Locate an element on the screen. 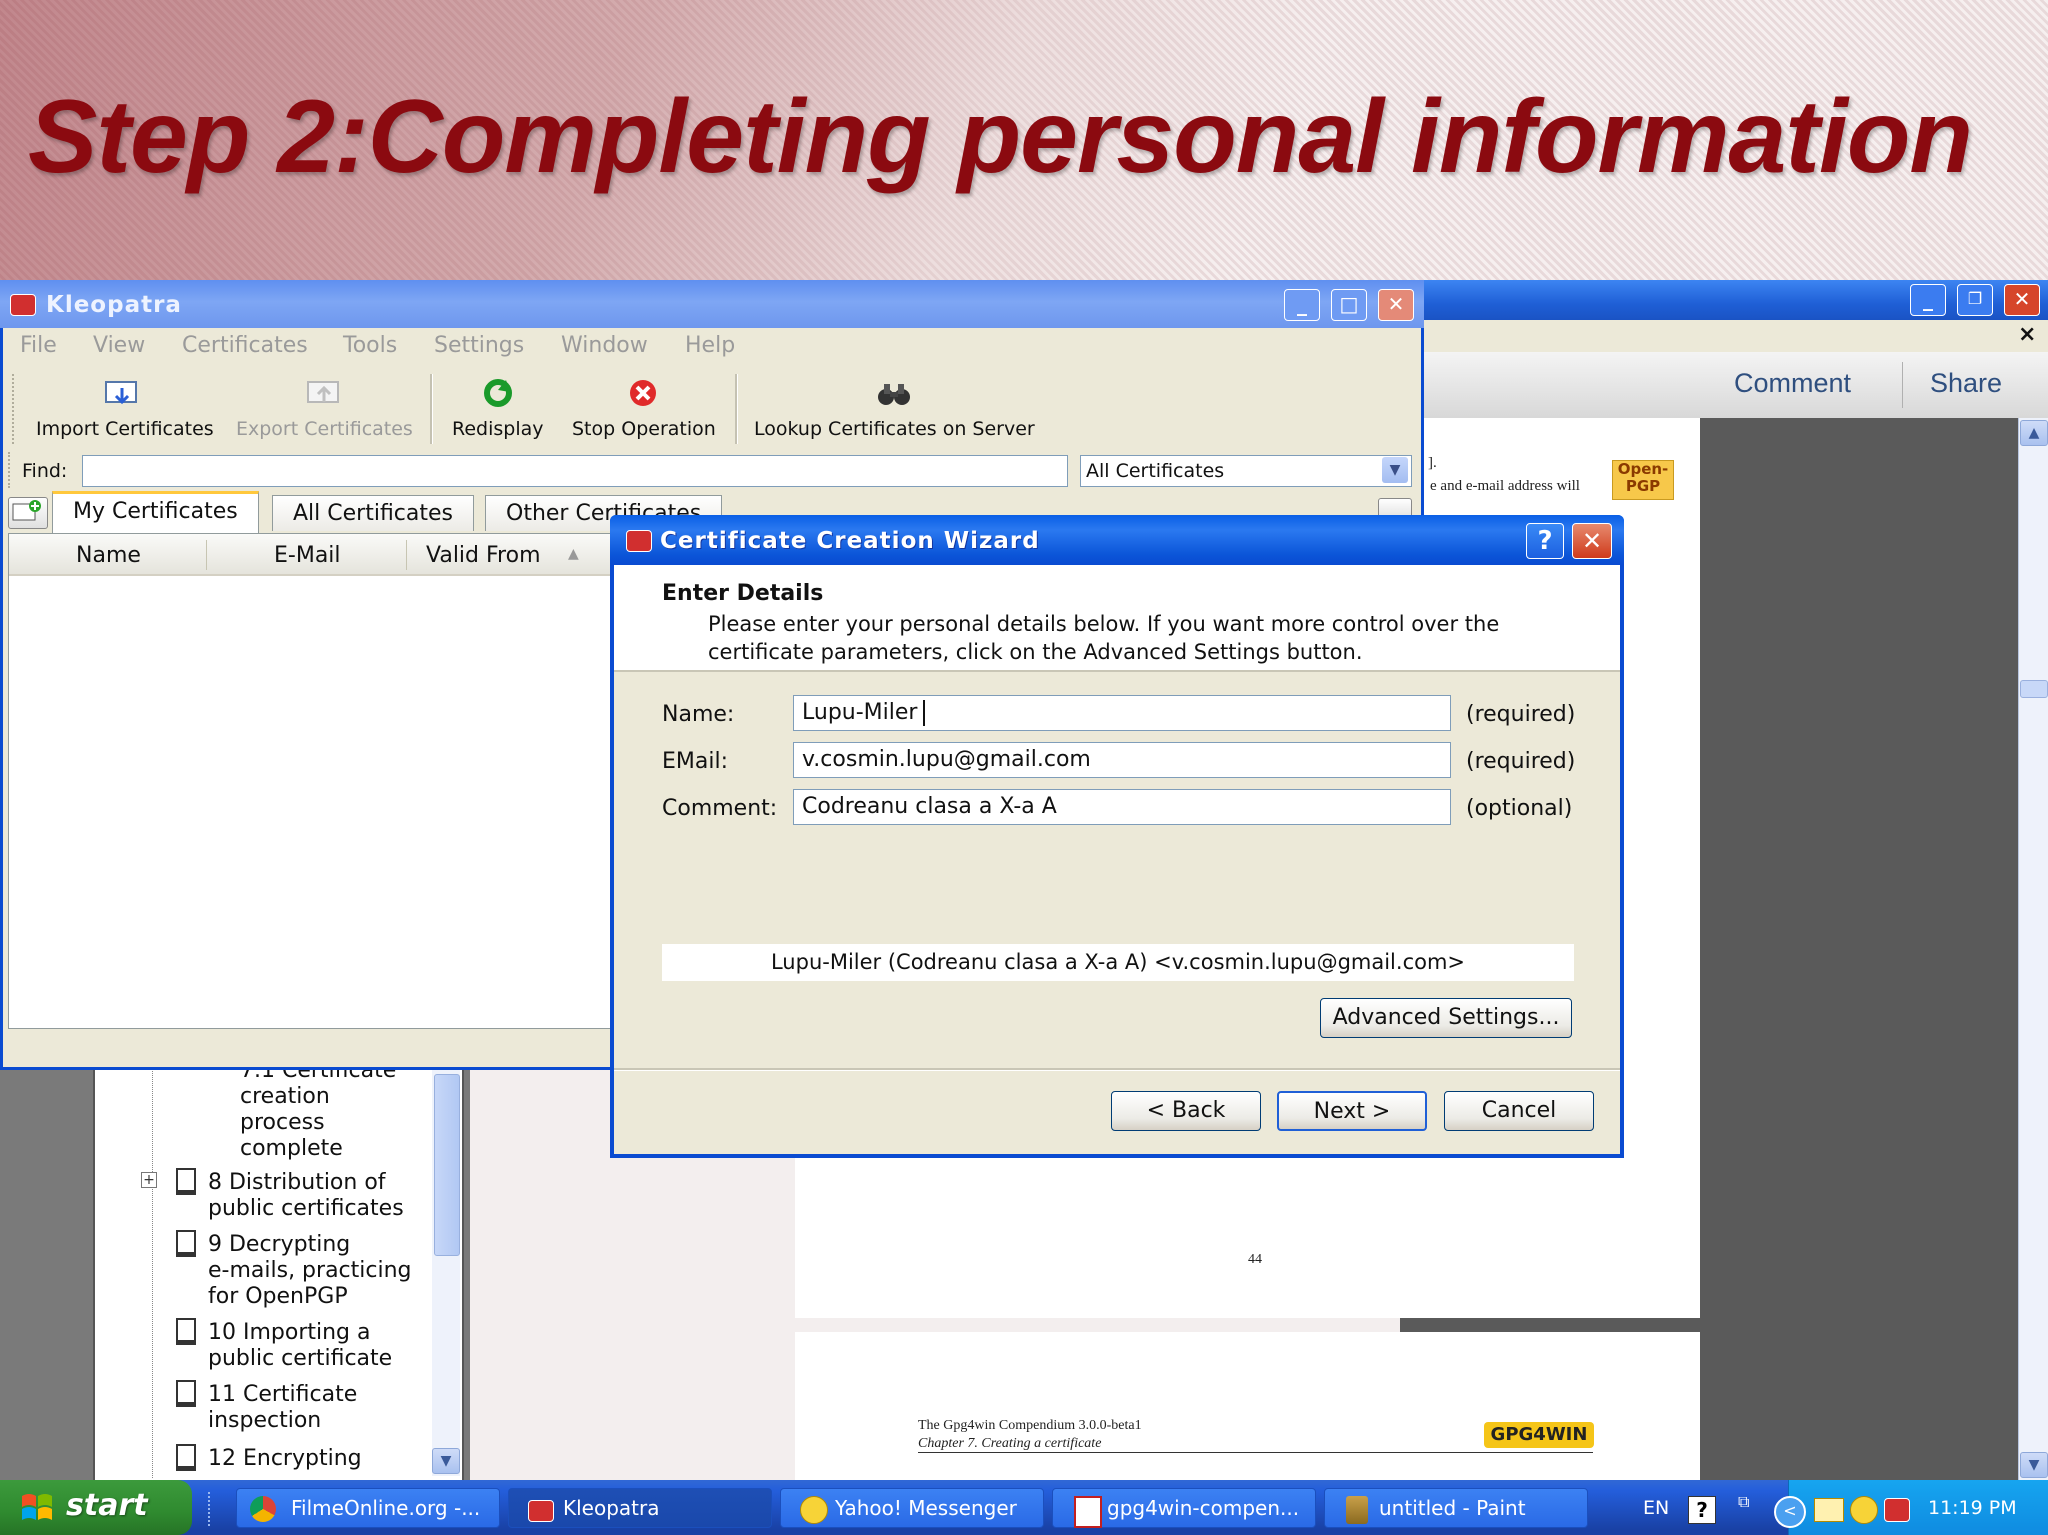 This screenshot has height=1535, width=2048. wizard-separator is located at coordinates (1117, 1069).